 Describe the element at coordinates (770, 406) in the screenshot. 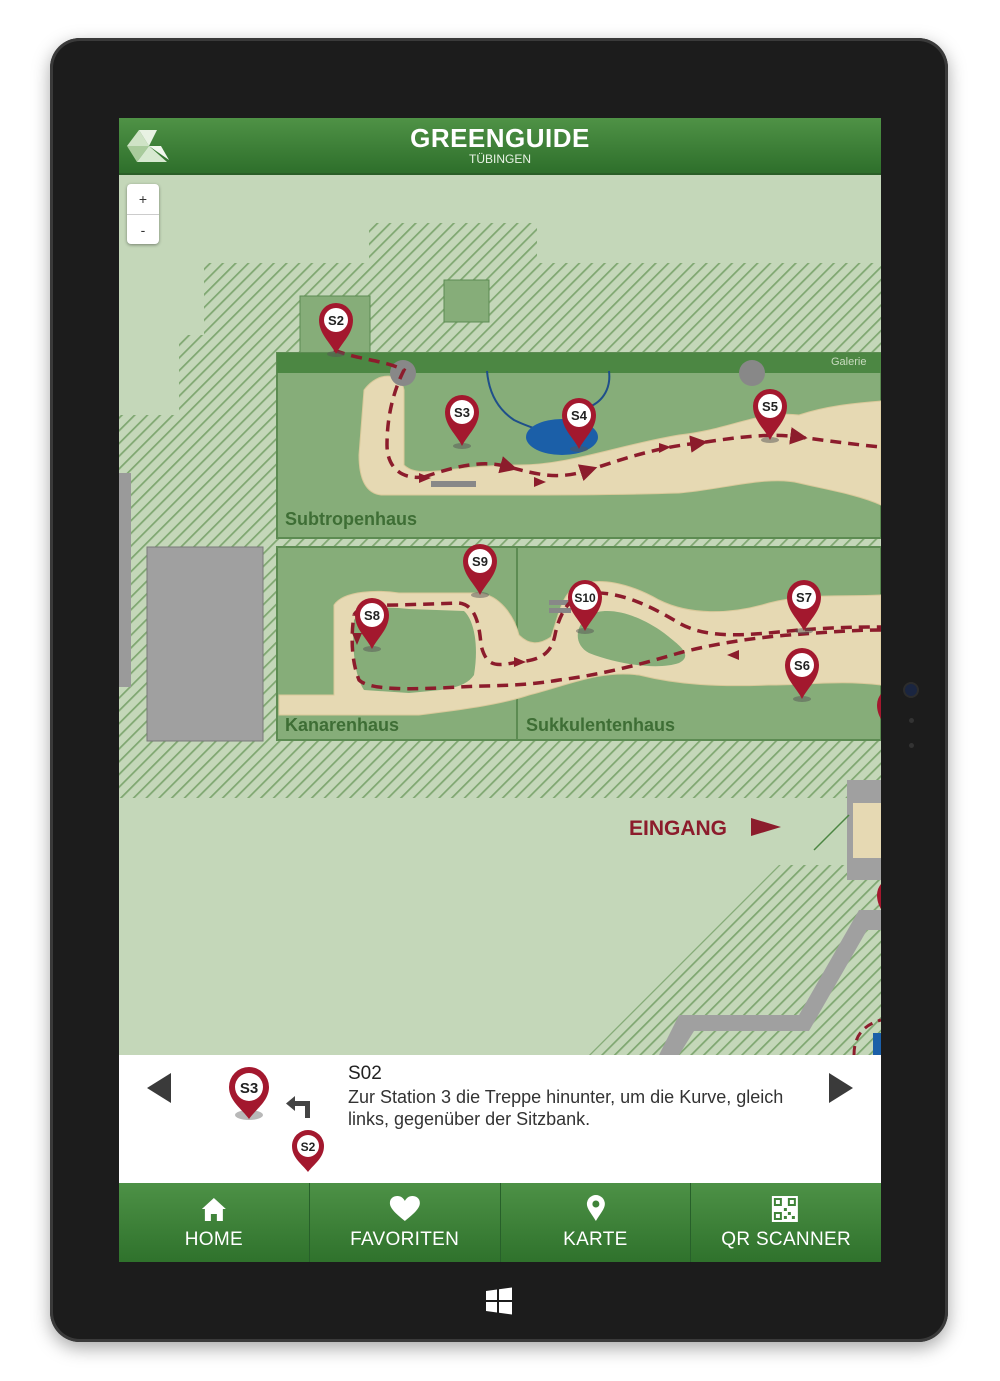

I see `svg-text: S5` at that location.